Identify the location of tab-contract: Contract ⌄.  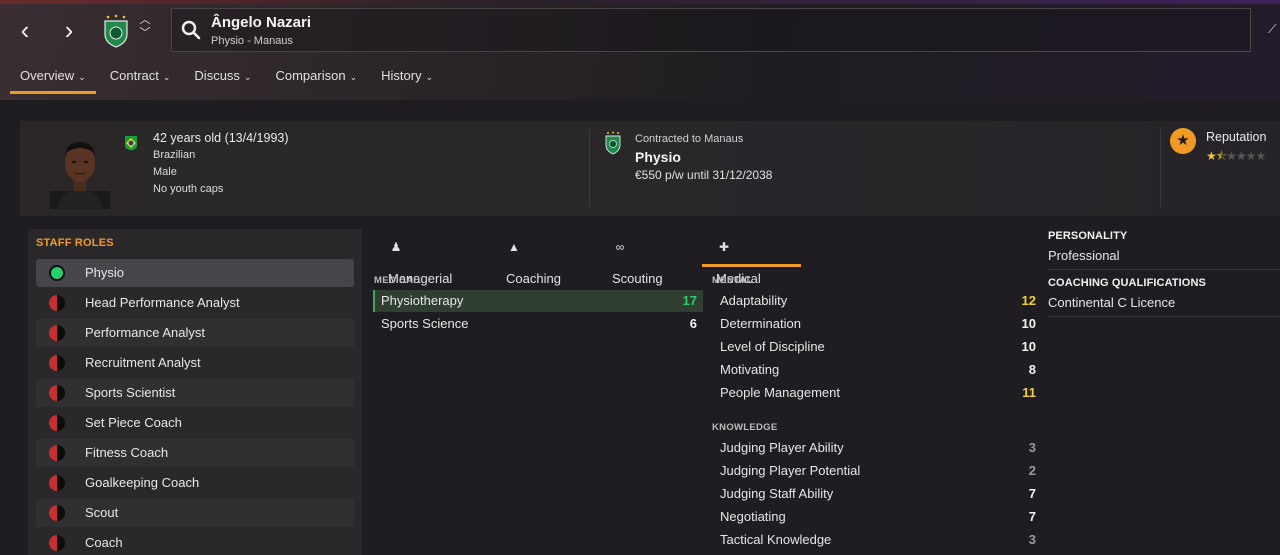
(140, 78).